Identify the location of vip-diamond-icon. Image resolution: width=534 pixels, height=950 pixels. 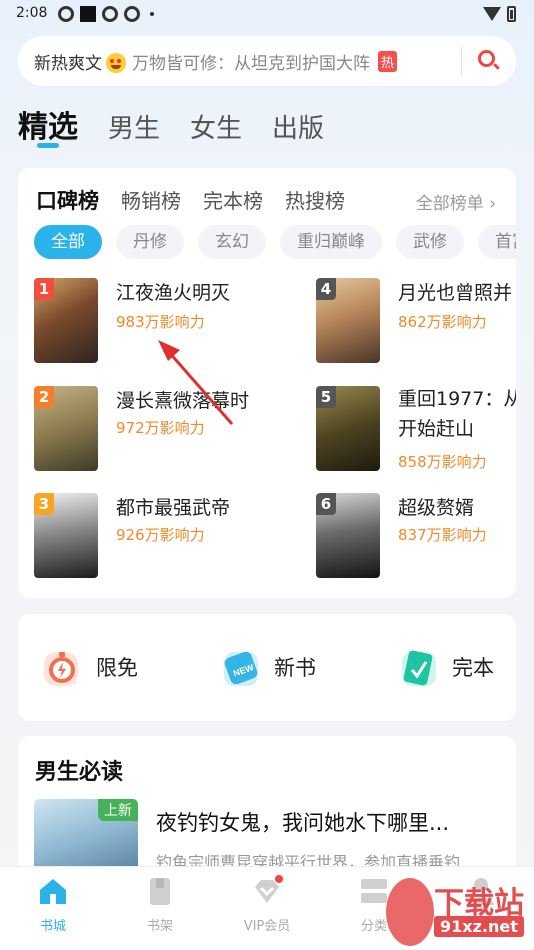
(267, 891).